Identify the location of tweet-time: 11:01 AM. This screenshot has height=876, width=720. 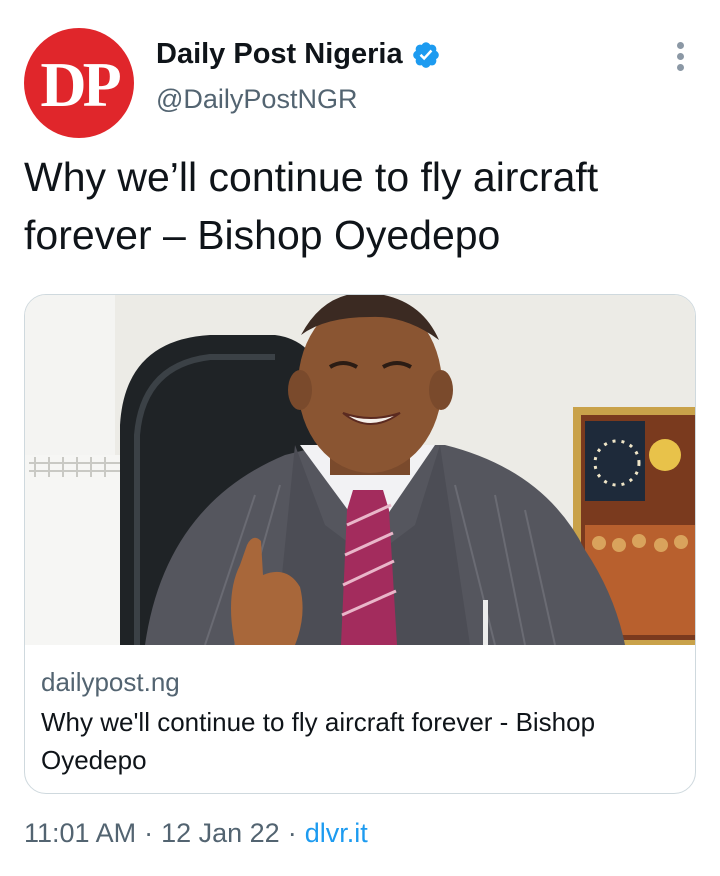
(80, 833).